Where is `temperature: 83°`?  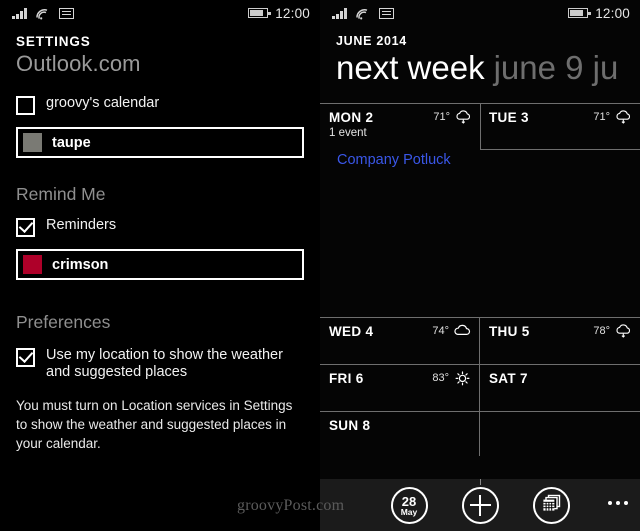
temperature: 83° is located at coordinates (440, 378).